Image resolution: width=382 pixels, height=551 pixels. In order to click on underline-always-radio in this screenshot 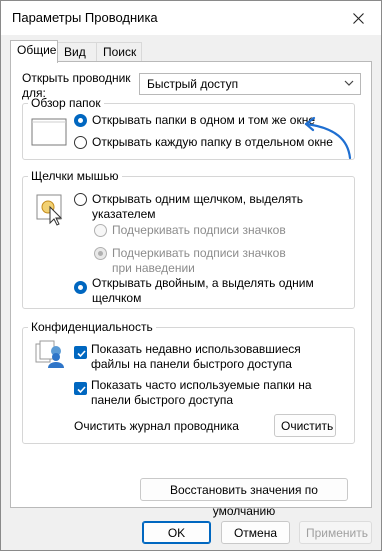, I will do `click(100, 230)`.